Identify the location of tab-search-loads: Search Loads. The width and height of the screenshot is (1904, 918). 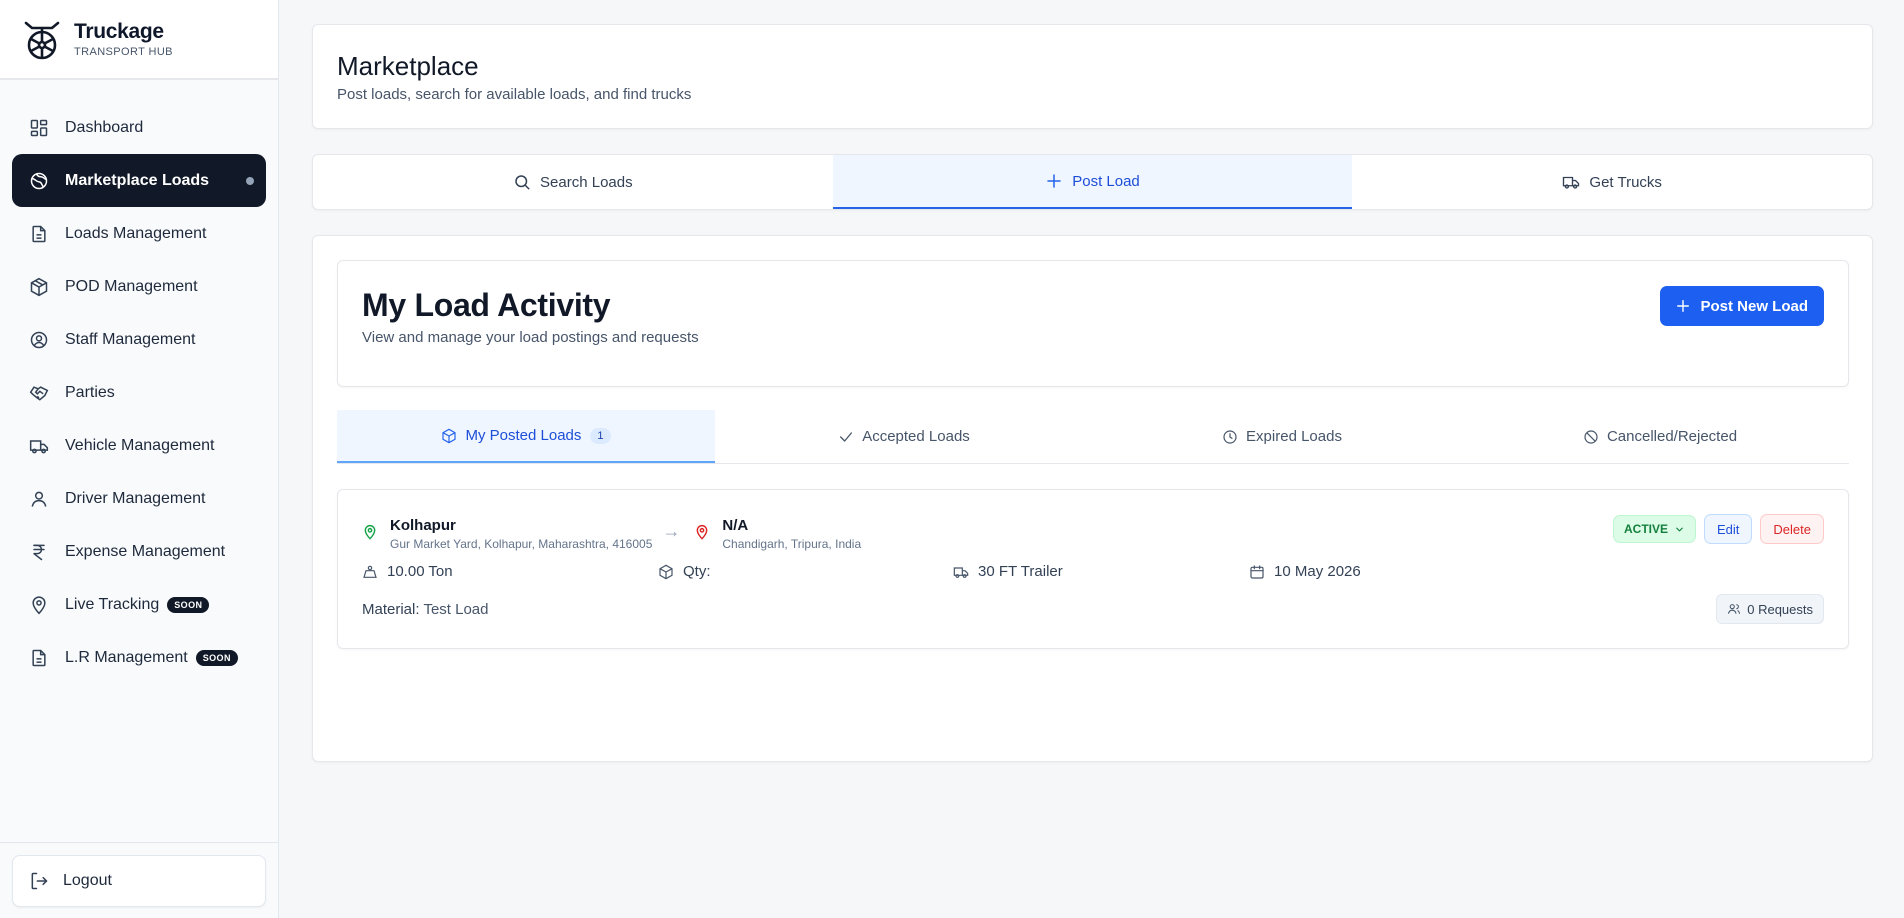
(573, 182).